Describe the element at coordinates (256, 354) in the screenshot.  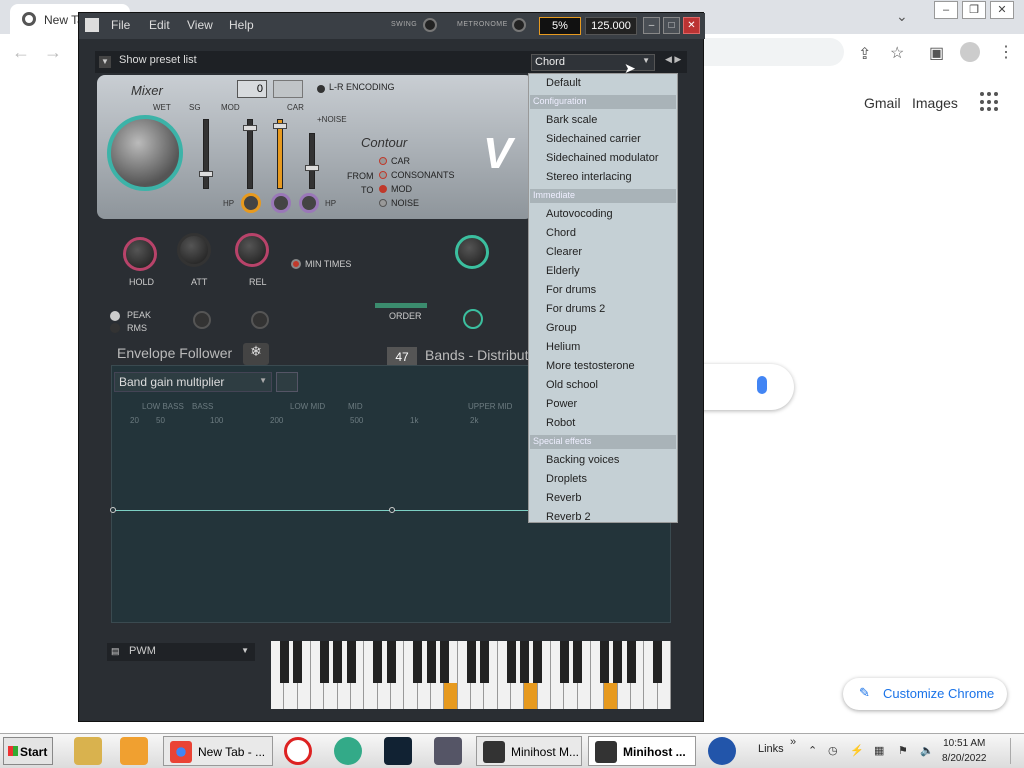
I see `snowflake-icon: ❄` at that location.